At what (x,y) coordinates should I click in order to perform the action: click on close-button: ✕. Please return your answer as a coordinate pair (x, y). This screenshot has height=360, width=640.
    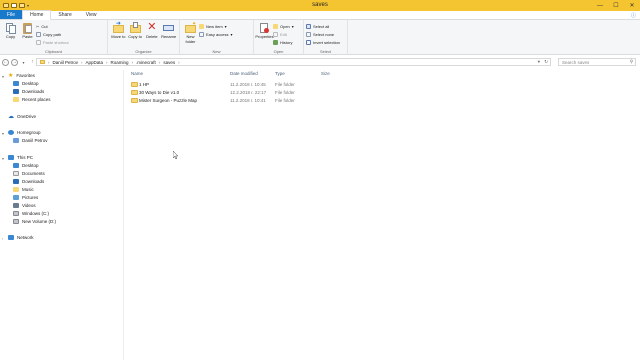
    Looking at the image, I should click on (632, 5).